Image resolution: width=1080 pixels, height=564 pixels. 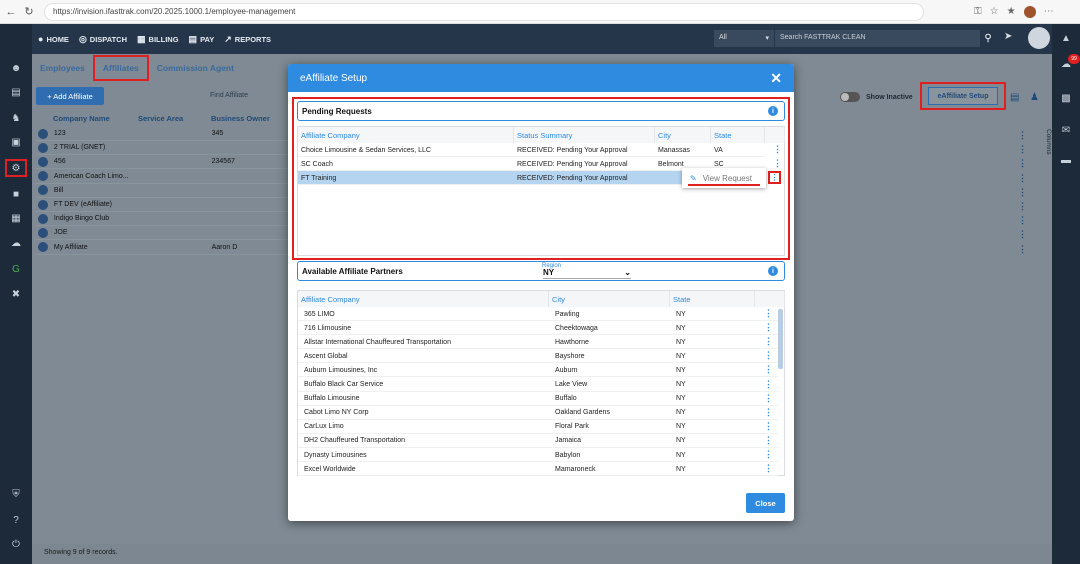 I want to click on nav-home: ● HOME, so click(x=53, y=39).